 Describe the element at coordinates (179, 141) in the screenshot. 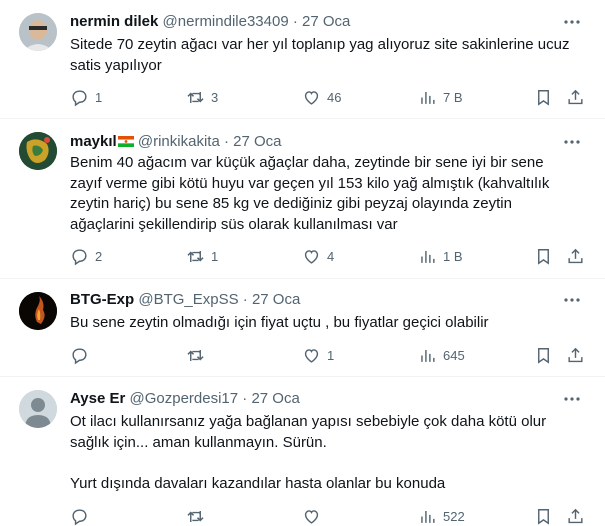

I see `author-handle: @rinkikakita` at that location.